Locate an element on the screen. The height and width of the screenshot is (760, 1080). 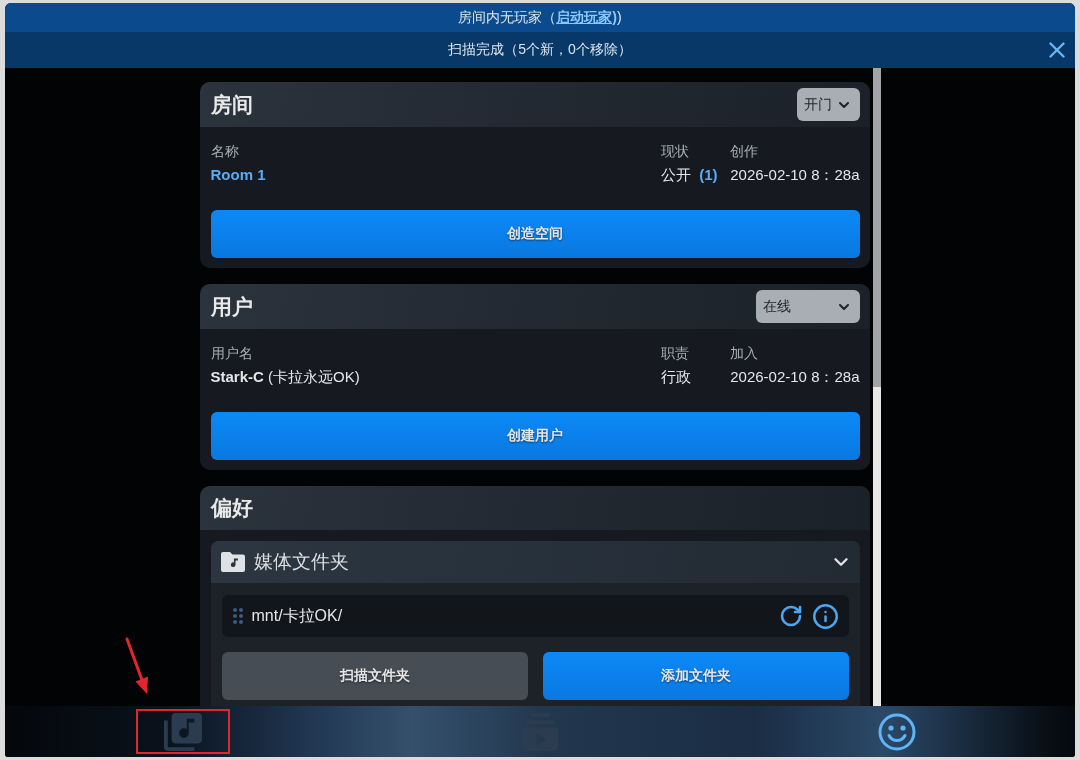
folder-path: mnt/卡拉OK/ is located at coordinates (297, 615).